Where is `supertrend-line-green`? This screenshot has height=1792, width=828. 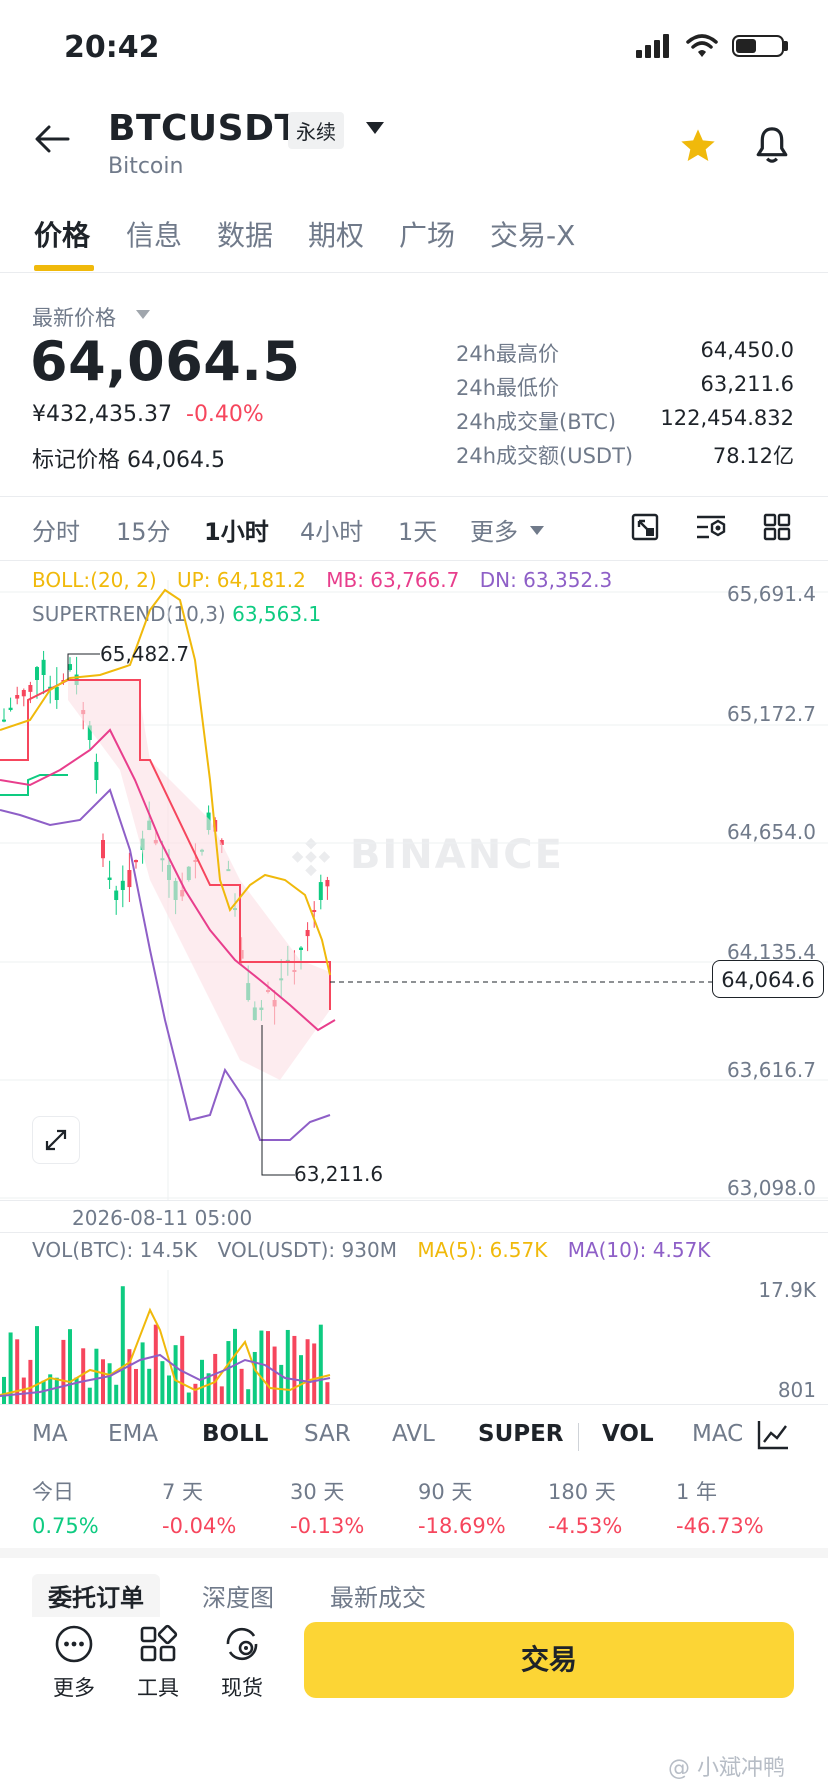 supertrend-line-green is located at coordinates (34, 785).